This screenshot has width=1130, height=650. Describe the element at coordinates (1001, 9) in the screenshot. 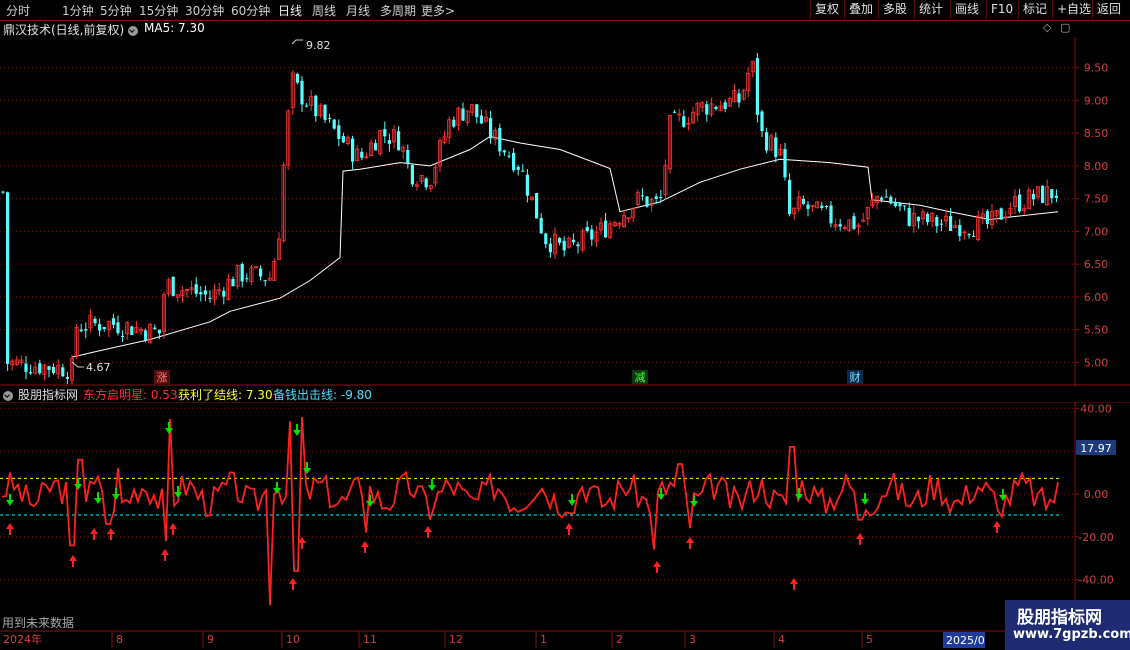

I see `f10-button: F10` at that location.